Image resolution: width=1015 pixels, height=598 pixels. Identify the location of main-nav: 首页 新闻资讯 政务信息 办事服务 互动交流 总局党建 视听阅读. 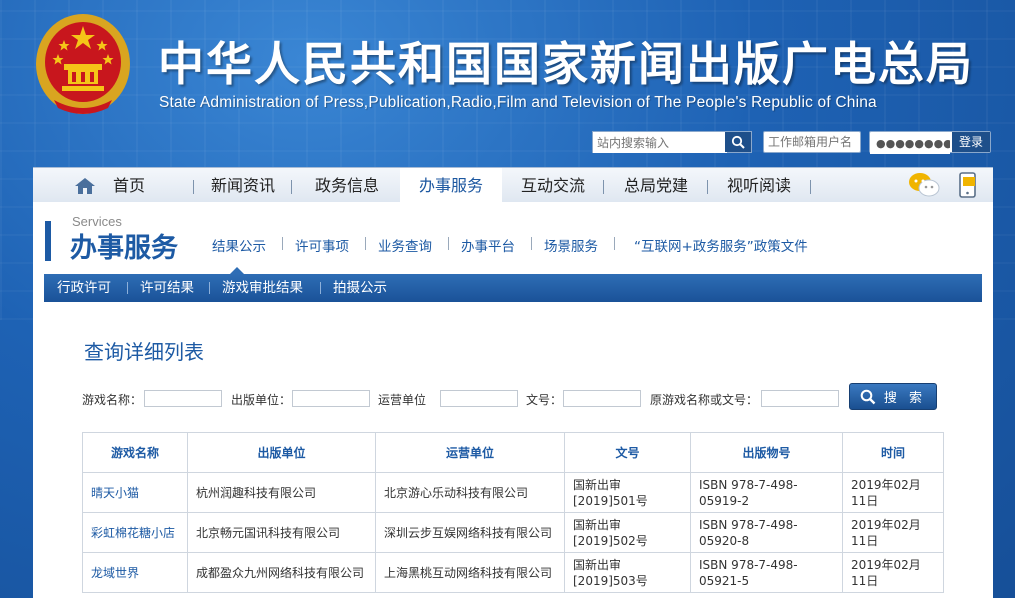
(513, 185).